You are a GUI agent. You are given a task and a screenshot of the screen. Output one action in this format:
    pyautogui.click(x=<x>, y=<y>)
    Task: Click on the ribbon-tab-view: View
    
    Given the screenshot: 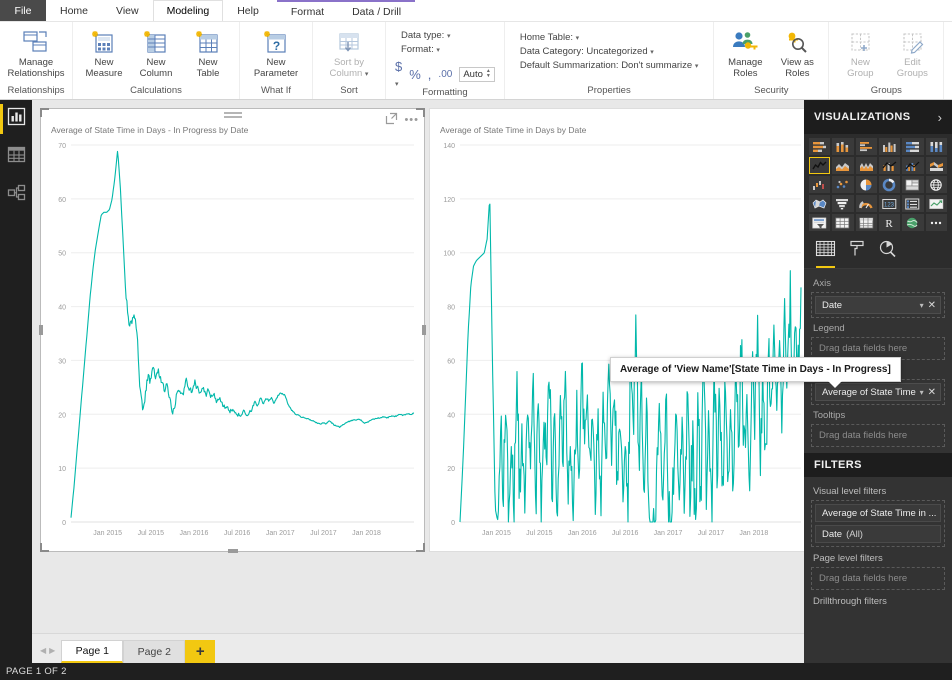 What is the action you would take?
    pyautogui.click(x=127, y=10)
    